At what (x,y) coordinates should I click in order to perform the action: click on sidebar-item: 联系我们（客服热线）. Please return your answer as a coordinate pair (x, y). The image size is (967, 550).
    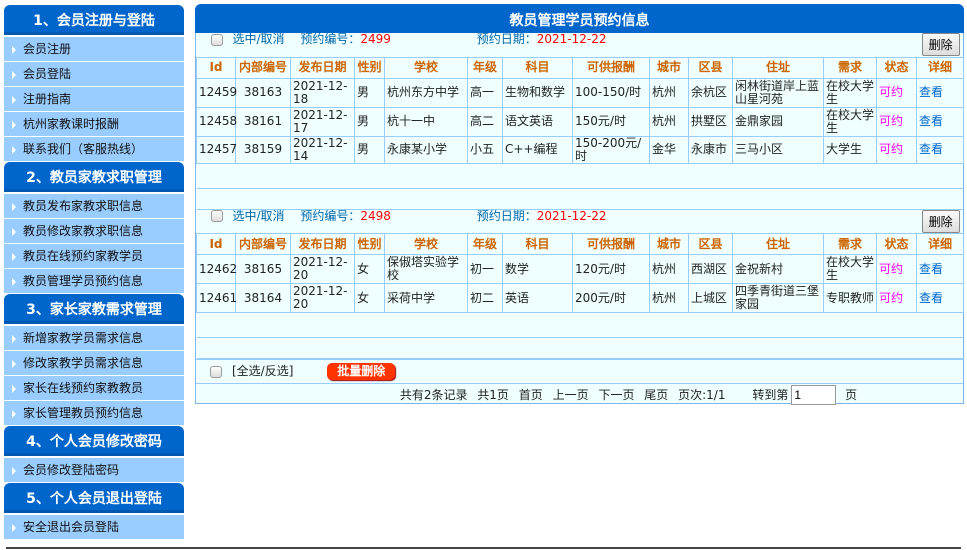
    Looking at the image, I should click on (94, 149).